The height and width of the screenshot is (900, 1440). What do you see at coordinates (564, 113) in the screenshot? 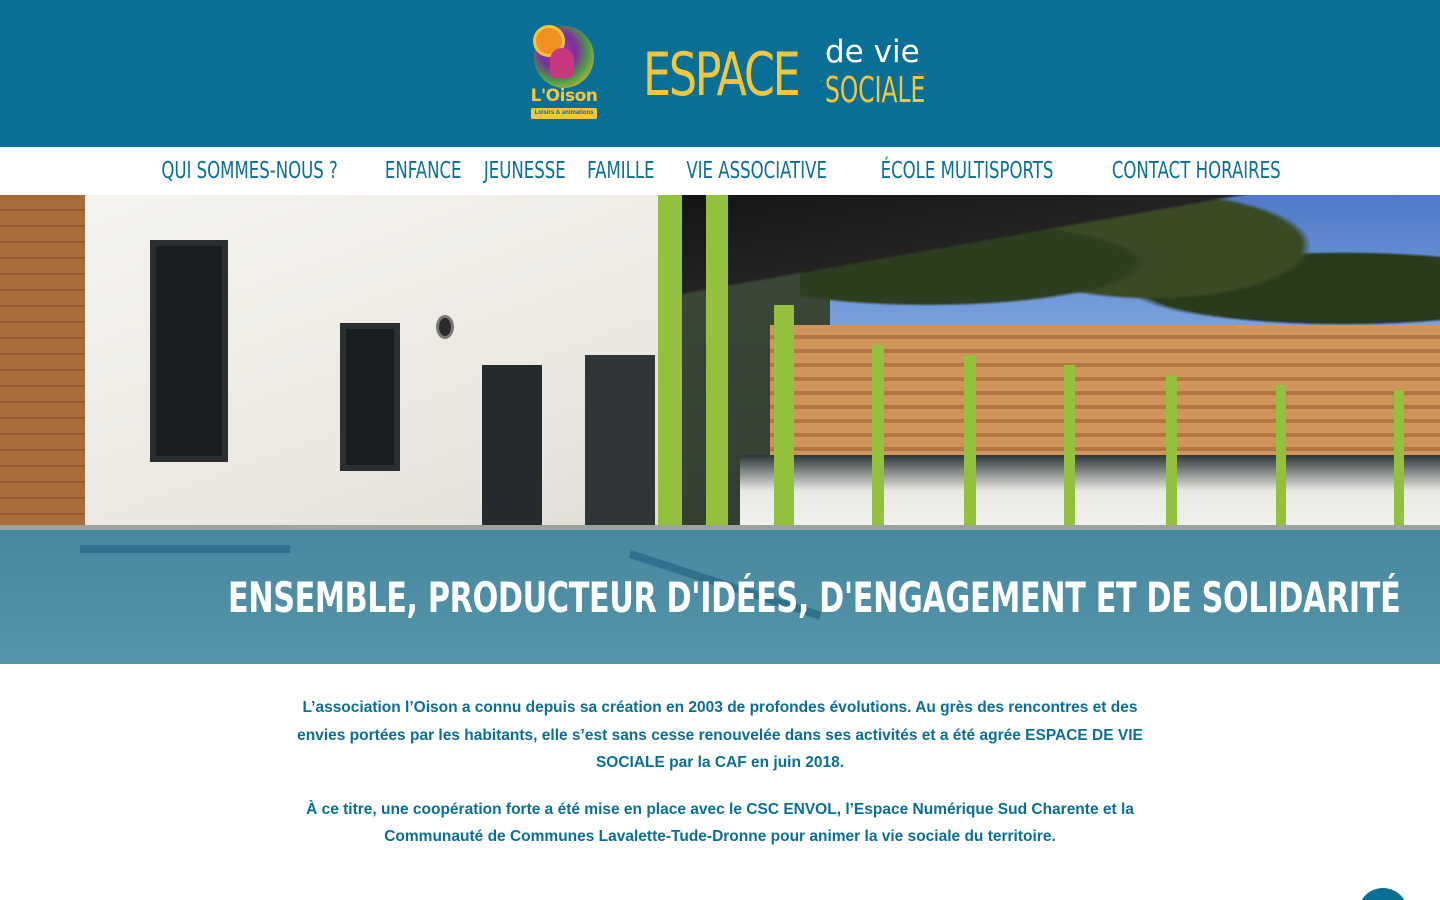
I see `logo-tagline: Loisirs & animations` at bounding box center [564, 113].